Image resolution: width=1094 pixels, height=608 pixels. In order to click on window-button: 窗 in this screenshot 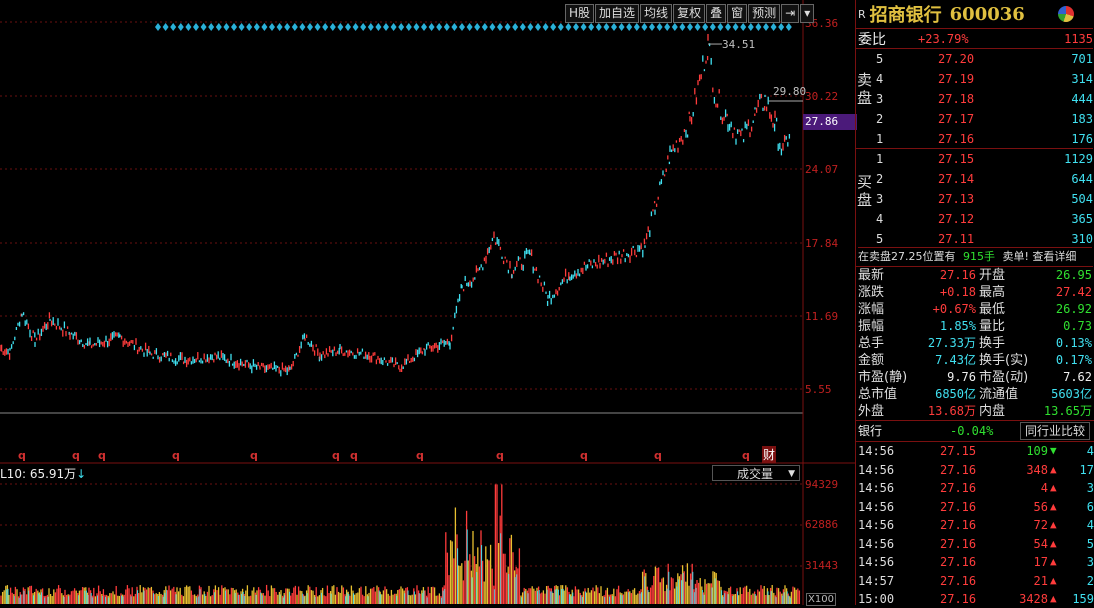, I will do `click(737, 13)`.